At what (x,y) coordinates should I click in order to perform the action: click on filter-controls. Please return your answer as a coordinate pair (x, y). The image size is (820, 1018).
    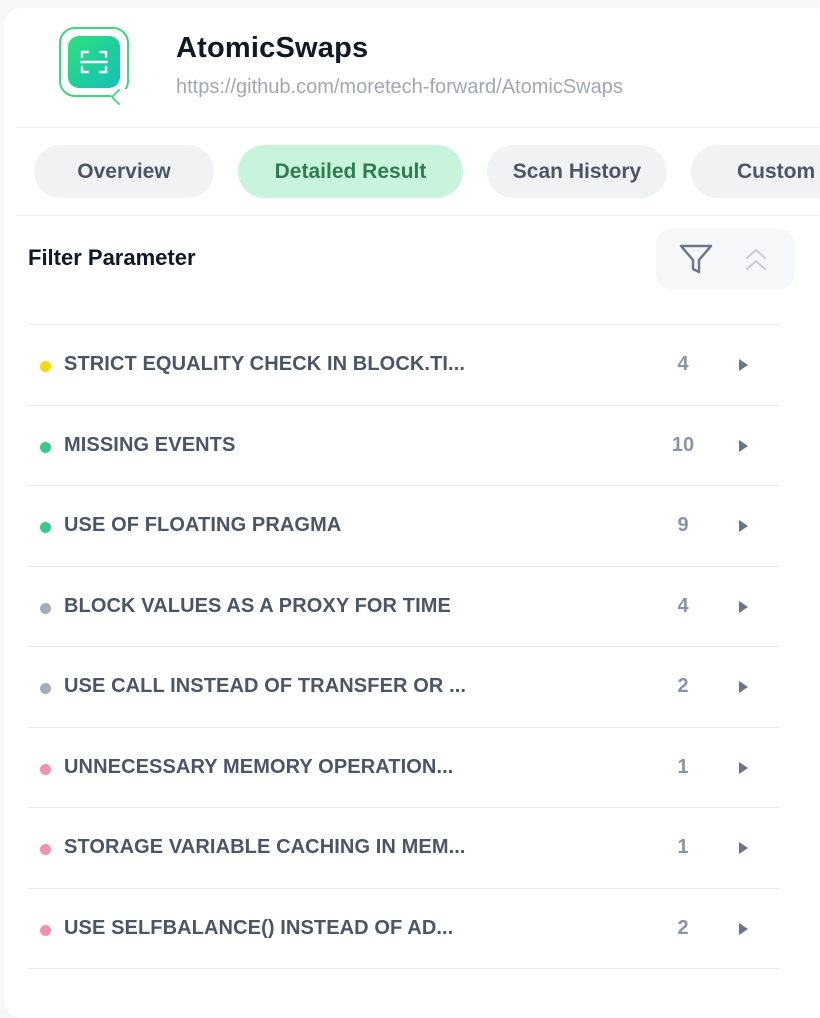
    Looking at the image, I should click on (725, 259).